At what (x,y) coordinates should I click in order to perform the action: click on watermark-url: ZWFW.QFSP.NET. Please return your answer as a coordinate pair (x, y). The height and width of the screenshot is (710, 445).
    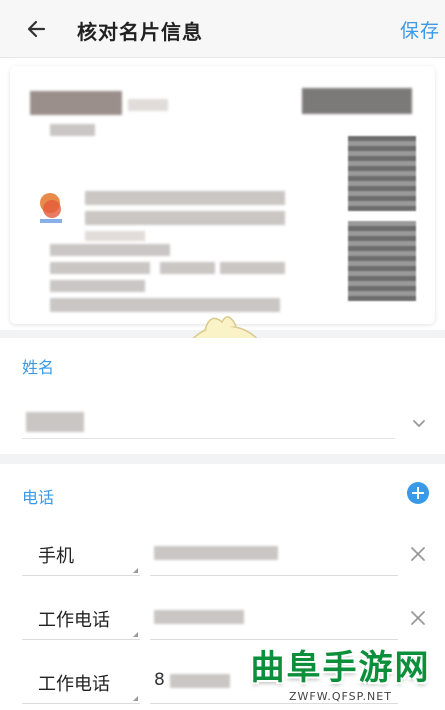
    Looking at the image, I should click on (340, 696).